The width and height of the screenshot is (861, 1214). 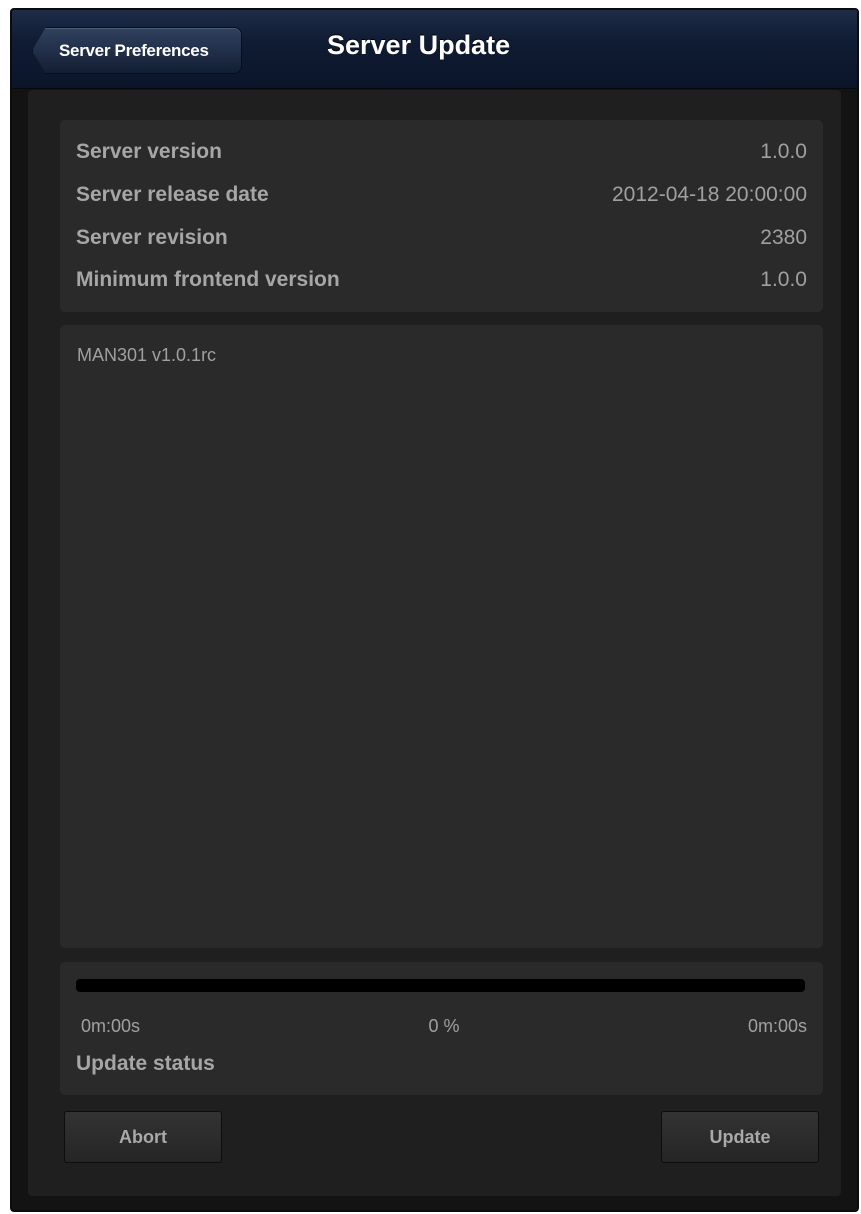 What do you see at coordinates (441, 238) in the screenshot?
I see `info-row-server-revision: Server revision 2380` at bounding box center [441, 238].